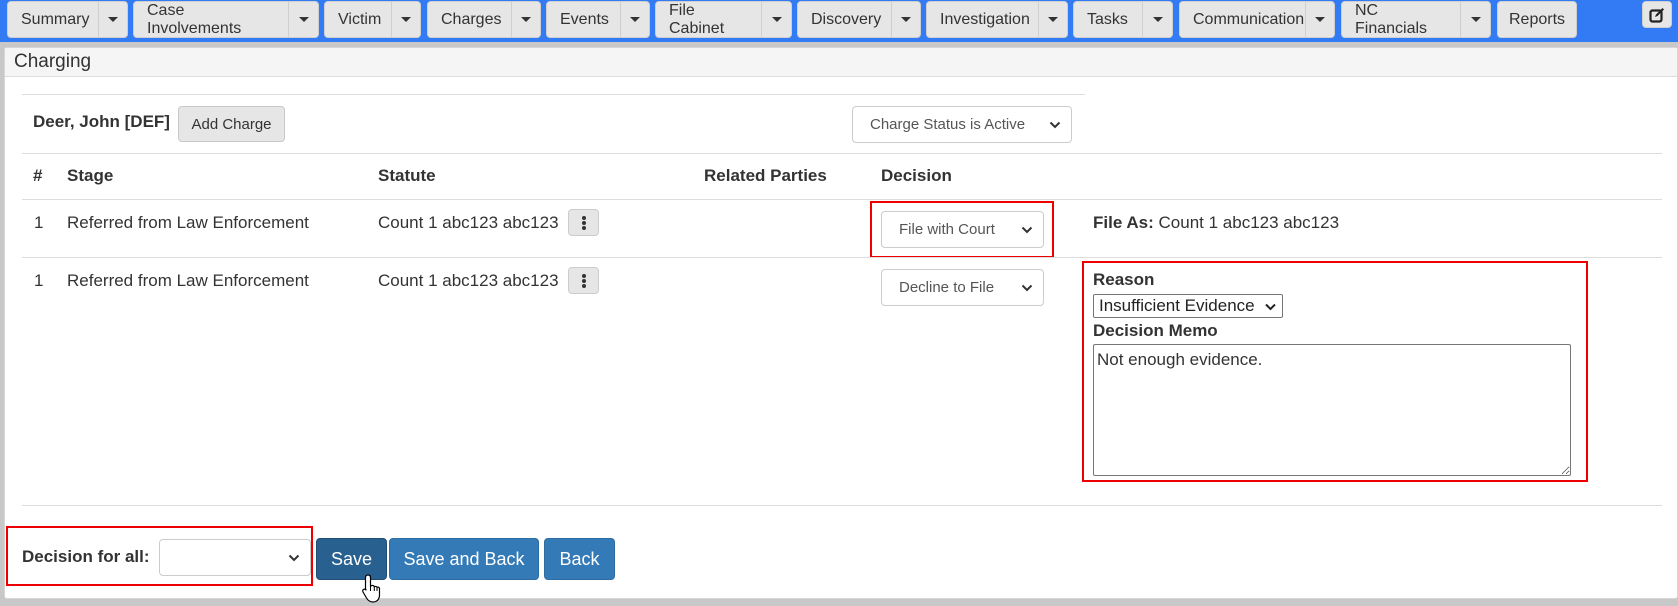 The width and height of the screenshot is (1678, 606). I want to click on nav-events-button: Events, so click(583, 19).